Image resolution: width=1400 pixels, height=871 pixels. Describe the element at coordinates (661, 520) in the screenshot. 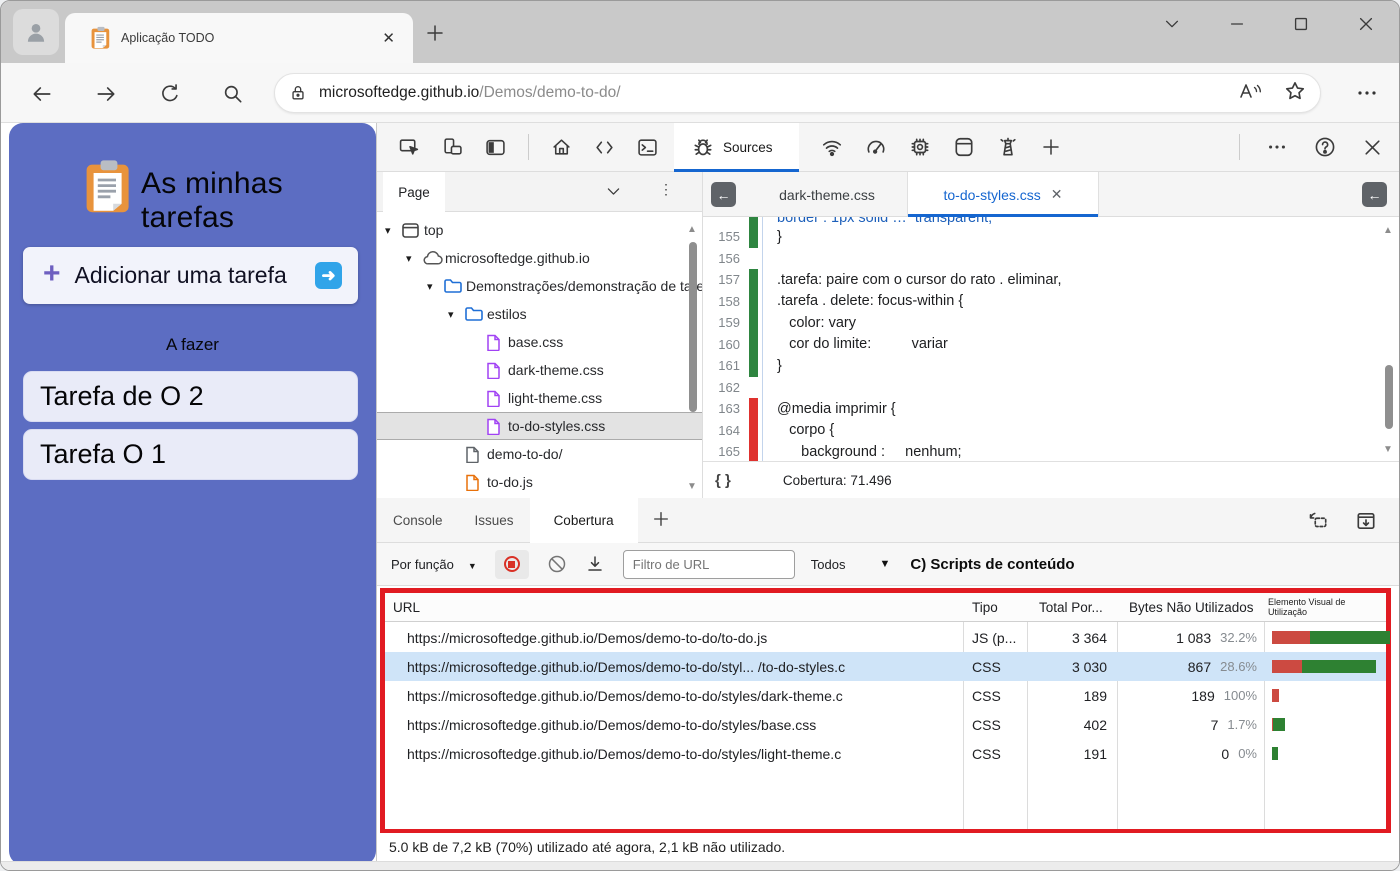

I see `add-drawer-tab-icon` at that location.